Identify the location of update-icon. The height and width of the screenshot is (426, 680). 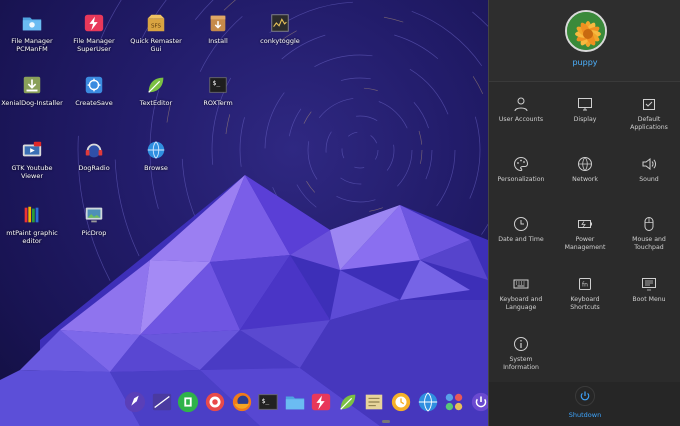
(401, 402).